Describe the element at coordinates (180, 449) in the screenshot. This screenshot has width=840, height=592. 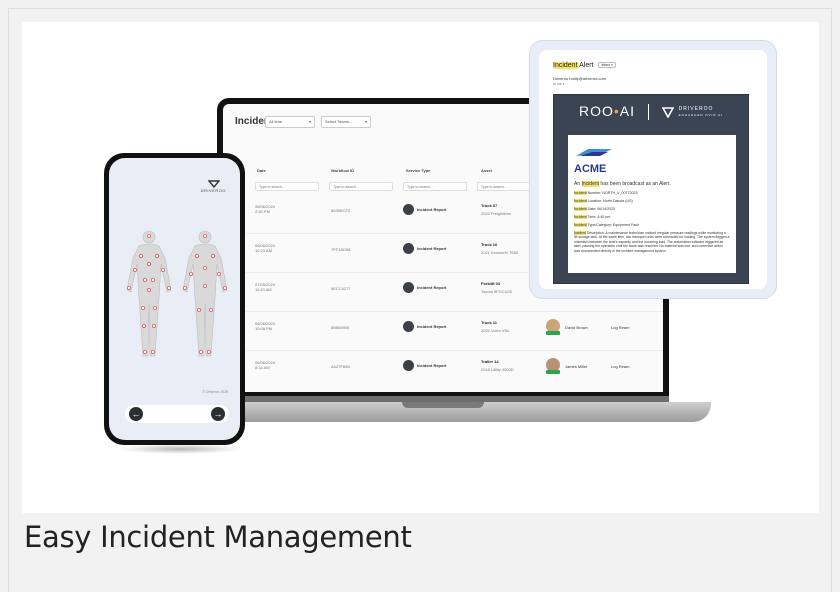
I see `phone-shadow` at that location.